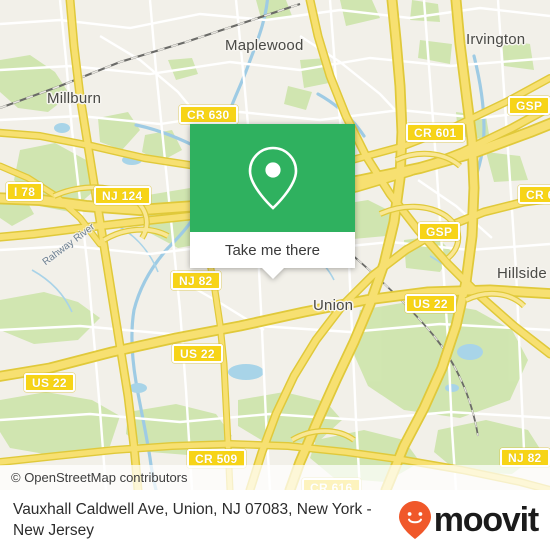 This screenshot has width=550, height=550. What do you see at coordinates (74, 98) in the screenshot?
I see `place-label-millburn: Millburn` at bounding box center [74, 98].